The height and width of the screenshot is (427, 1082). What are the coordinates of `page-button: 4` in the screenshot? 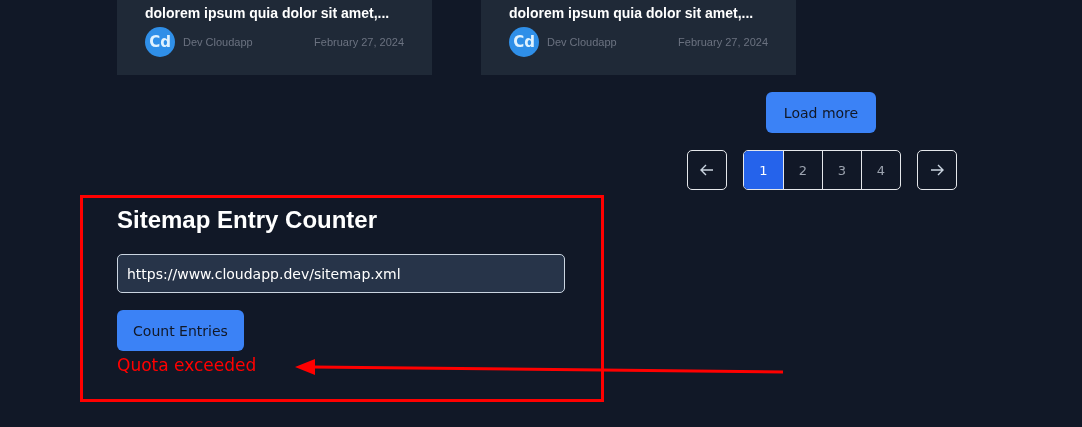 It's located at (880, 170).